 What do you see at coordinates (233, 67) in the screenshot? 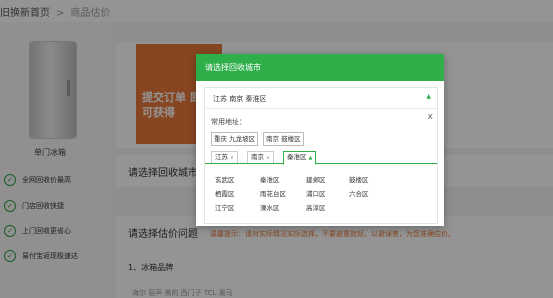
I see `modal-title: 请选择回收城市` at bounding box center [233, 67].